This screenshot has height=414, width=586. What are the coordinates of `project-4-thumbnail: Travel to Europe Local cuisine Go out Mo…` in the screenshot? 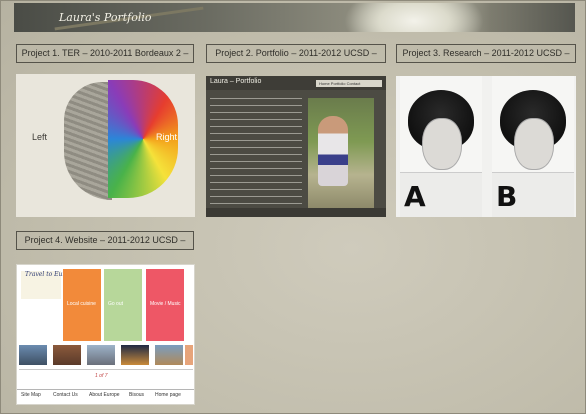 It's located at (105, 334).